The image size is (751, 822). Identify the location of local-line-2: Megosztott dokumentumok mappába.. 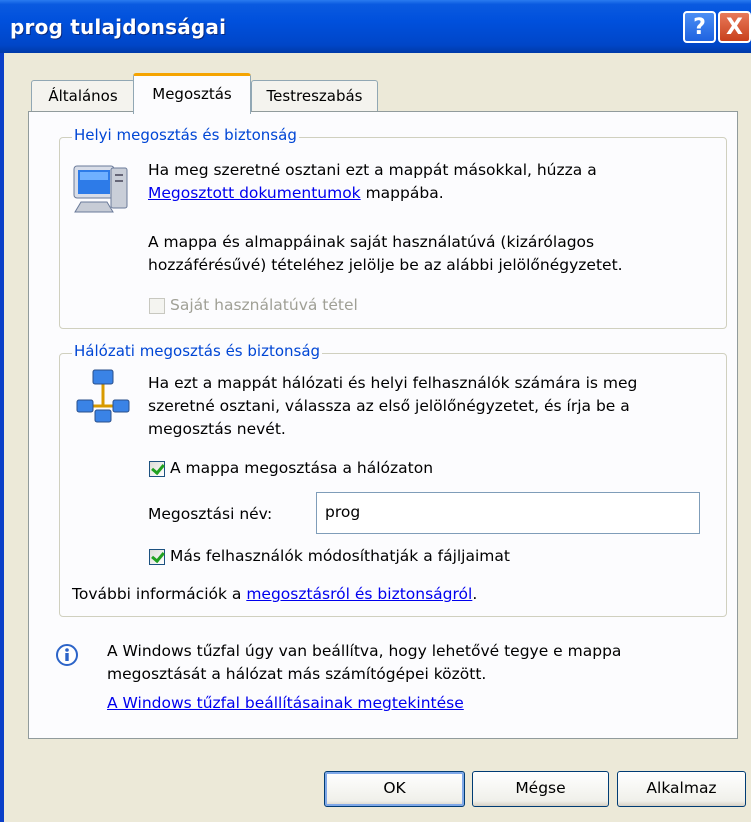
(372, 193).